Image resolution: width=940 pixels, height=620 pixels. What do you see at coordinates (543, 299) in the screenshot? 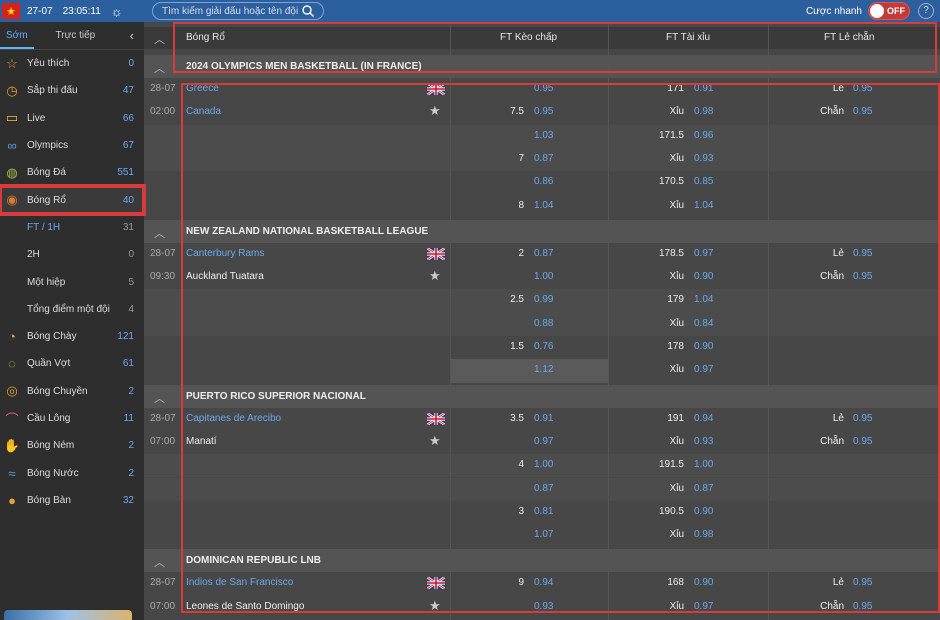
I see `handicap-odds-home: 0.99` at bounding box center [543, 299].